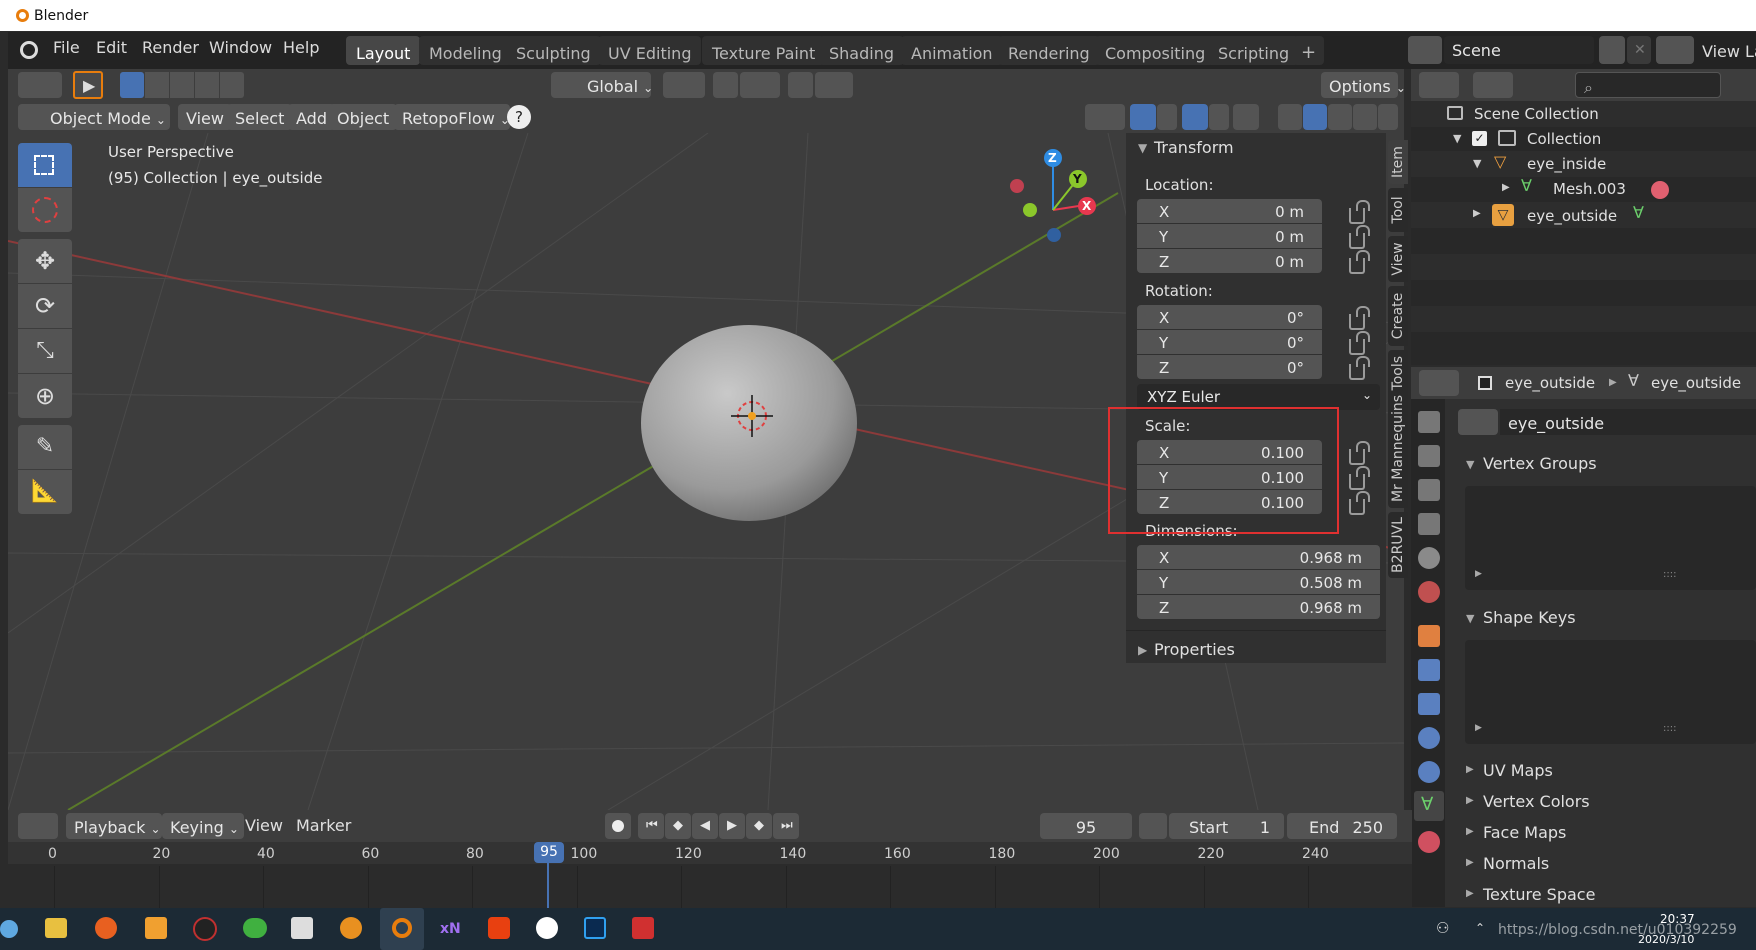 This screenshot has height=950, width=1756. I want to click on shape-keys-list: ▶ ::::, so click(1610, 692).